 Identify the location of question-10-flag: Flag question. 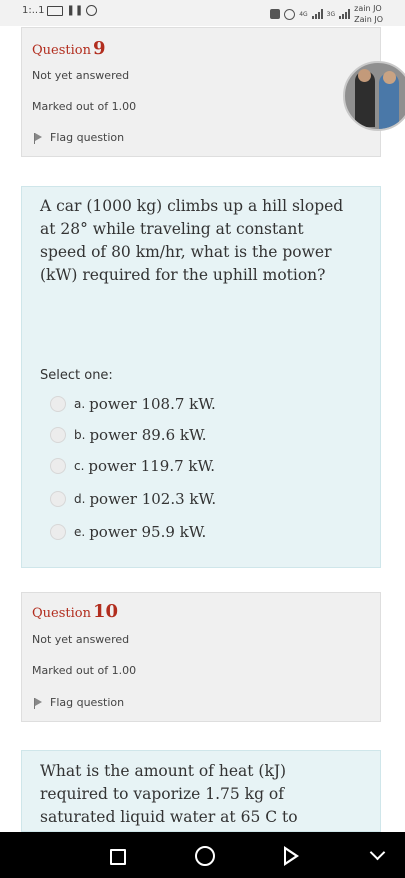
(79, 702).